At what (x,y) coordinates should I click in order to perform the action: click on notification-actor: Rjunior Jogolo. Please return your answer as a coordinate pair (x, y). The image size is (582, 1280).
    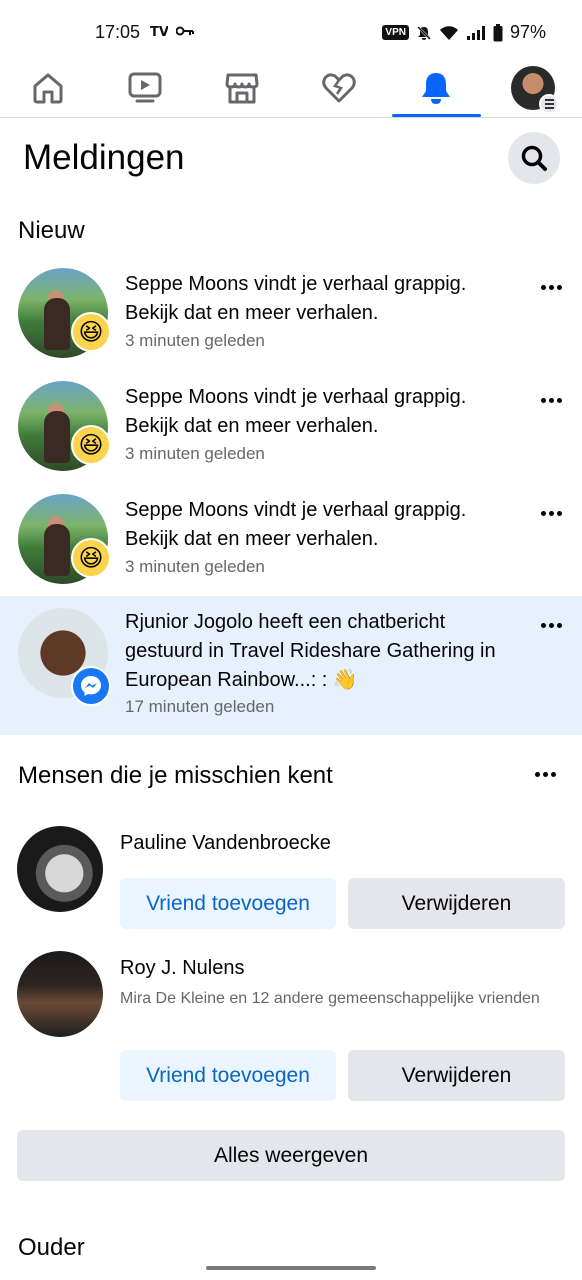
    Looking at the image, I should click on (189, 622).